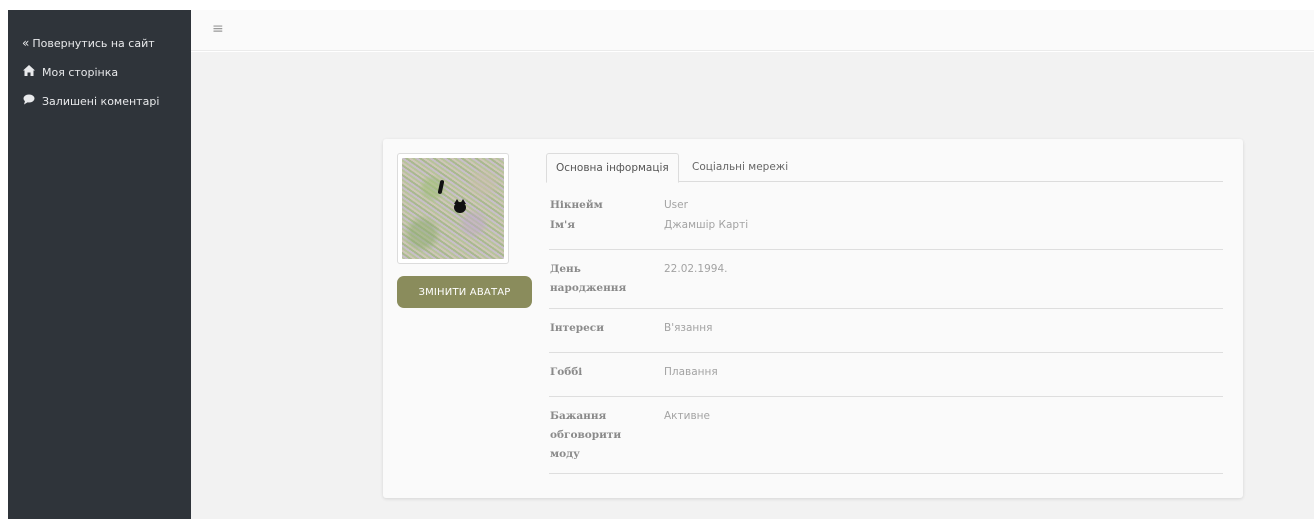  Describe the element at coordinates (566, 372) in the screenshot. I see `field-label: Гоббі` at that location.